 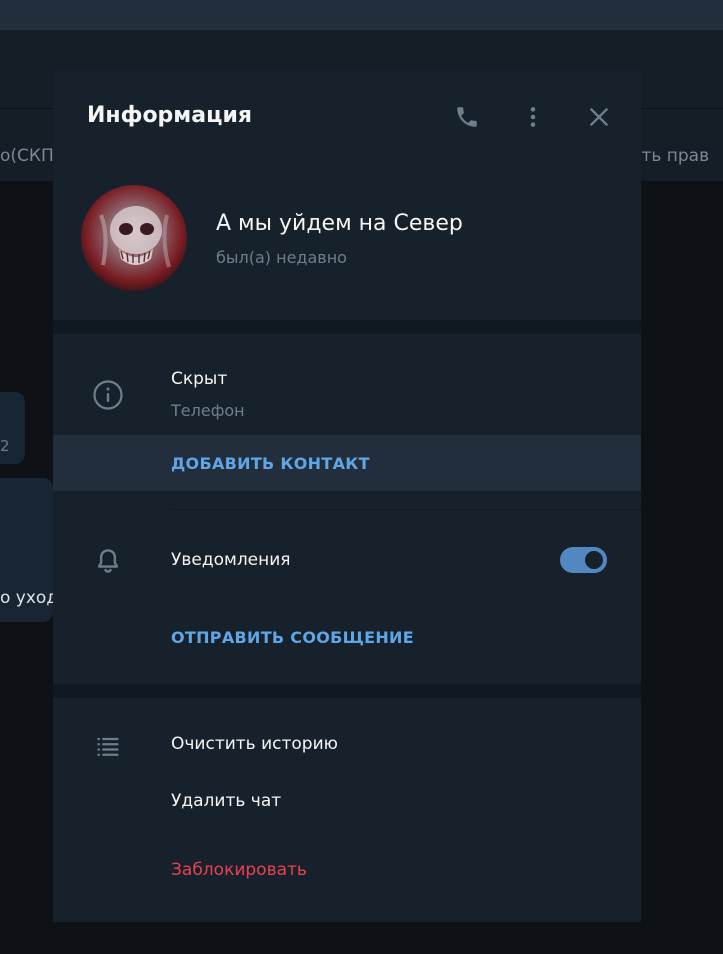 I want to click on more-button, so click(x=533, y=117).